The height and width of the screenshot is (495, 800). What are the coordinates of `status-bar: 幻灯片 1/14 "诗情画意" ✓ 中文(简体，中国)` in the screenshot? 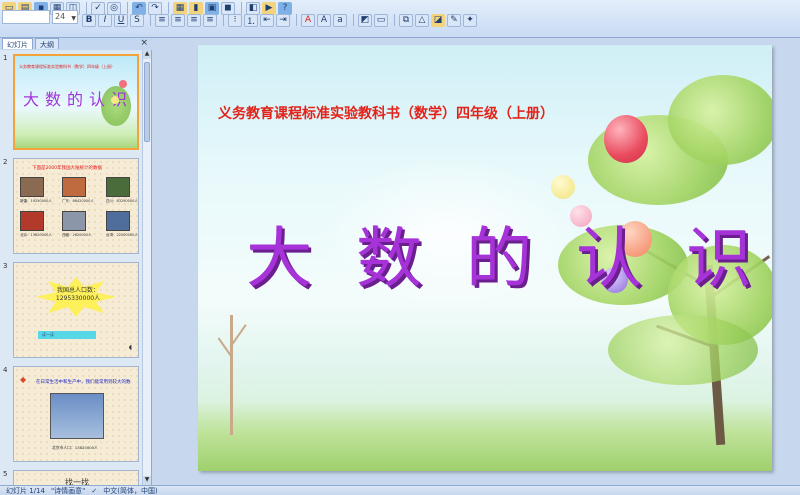 It's located at (400, 490).